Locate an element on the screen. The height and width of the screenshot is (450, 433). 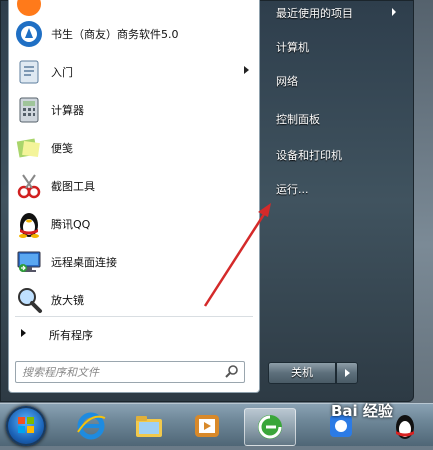
watermark: Bai 经验 is located at coordinates (362, 411).